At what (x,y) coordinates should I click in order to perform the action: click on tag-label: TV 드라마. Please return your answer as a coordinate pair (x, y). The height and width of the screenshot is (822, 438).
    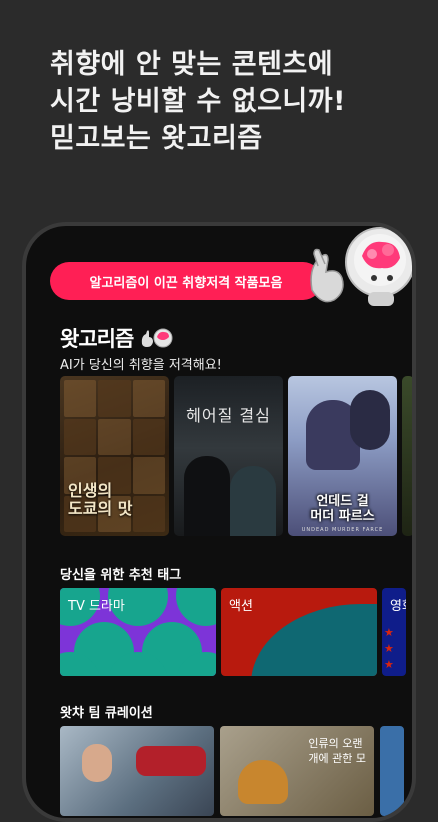
    Looking at the image, I should click on (96, 606).